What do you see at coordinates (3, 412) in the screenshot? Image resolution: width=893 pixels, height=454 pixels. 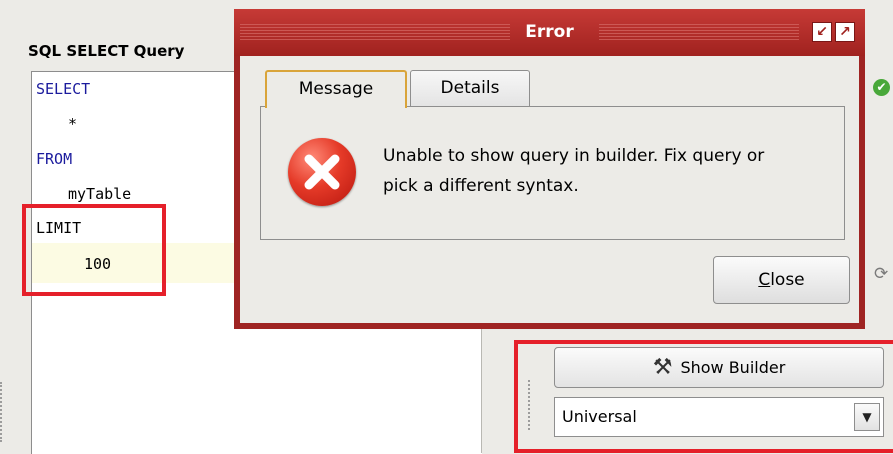 I see `split-grip` at bounding box center [3, 412].